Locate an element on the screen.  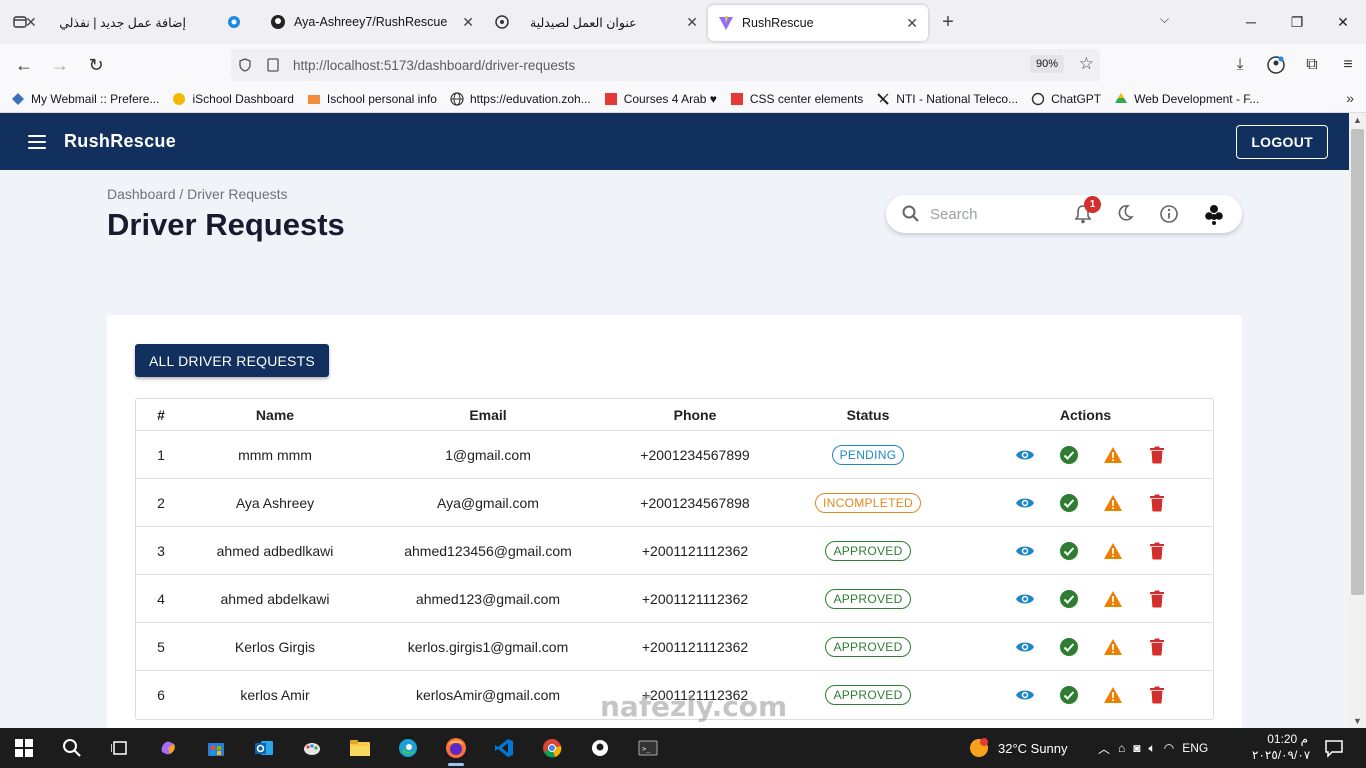
bookmark-item: CSS center elements is located at coordinates (796, 99).